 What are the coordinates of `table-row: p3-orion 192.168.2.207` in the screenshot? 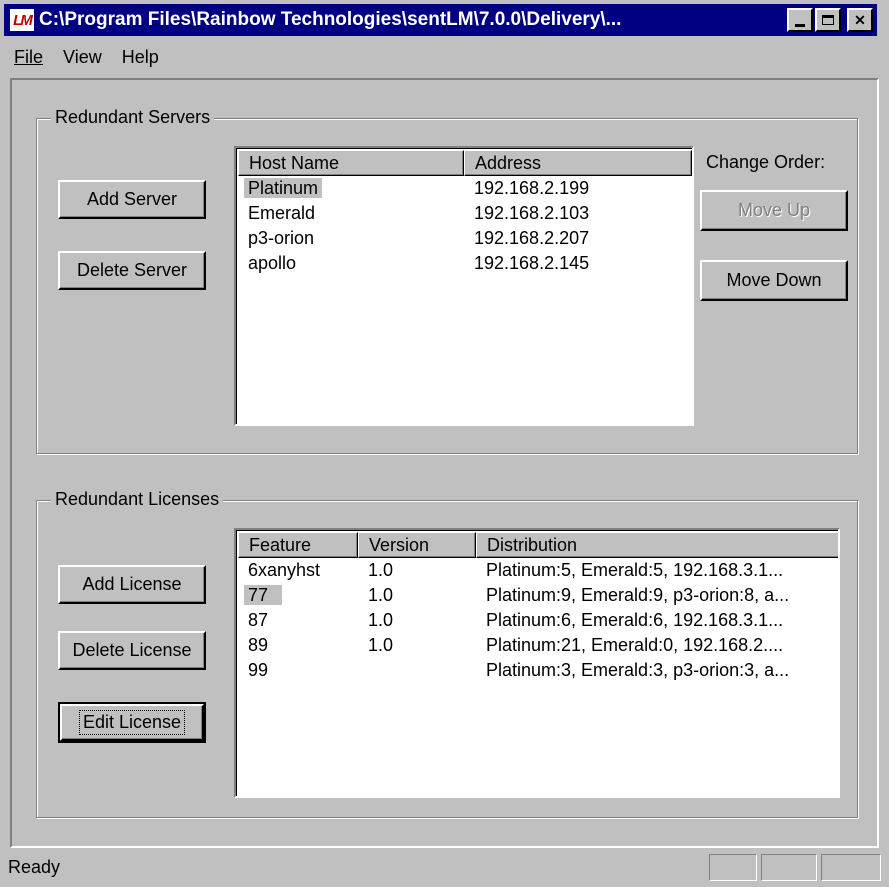 It's located at (465, 240).